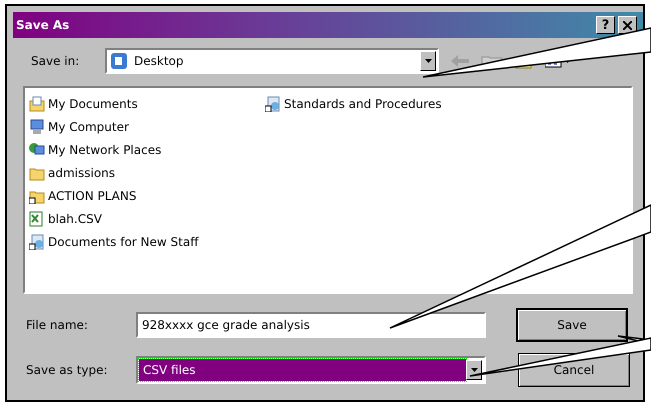 The width and height of the screenshot is (651, 410). I want to click on save-as-type-label: Save as type:, so click(67, 370).